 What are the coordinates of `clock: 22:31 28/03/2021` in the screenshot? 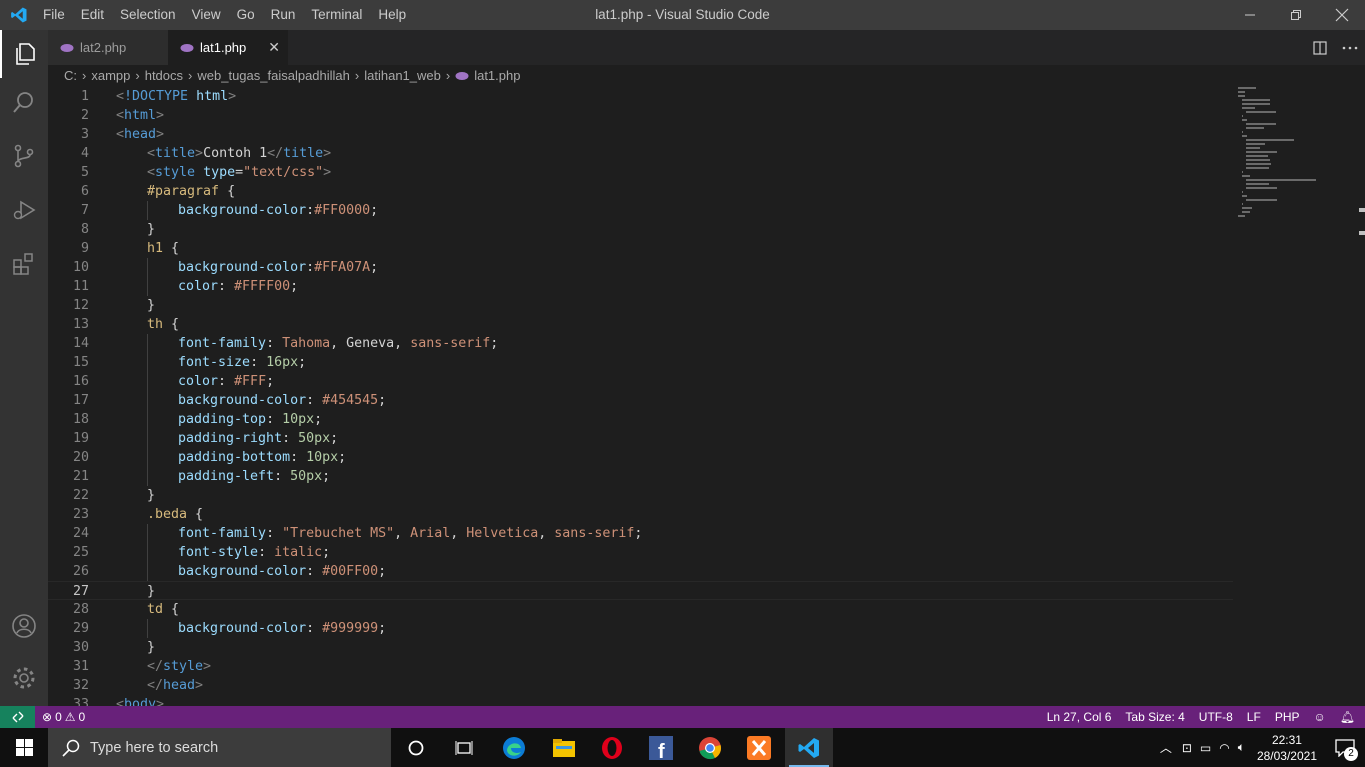 It's located at (1287, 748).